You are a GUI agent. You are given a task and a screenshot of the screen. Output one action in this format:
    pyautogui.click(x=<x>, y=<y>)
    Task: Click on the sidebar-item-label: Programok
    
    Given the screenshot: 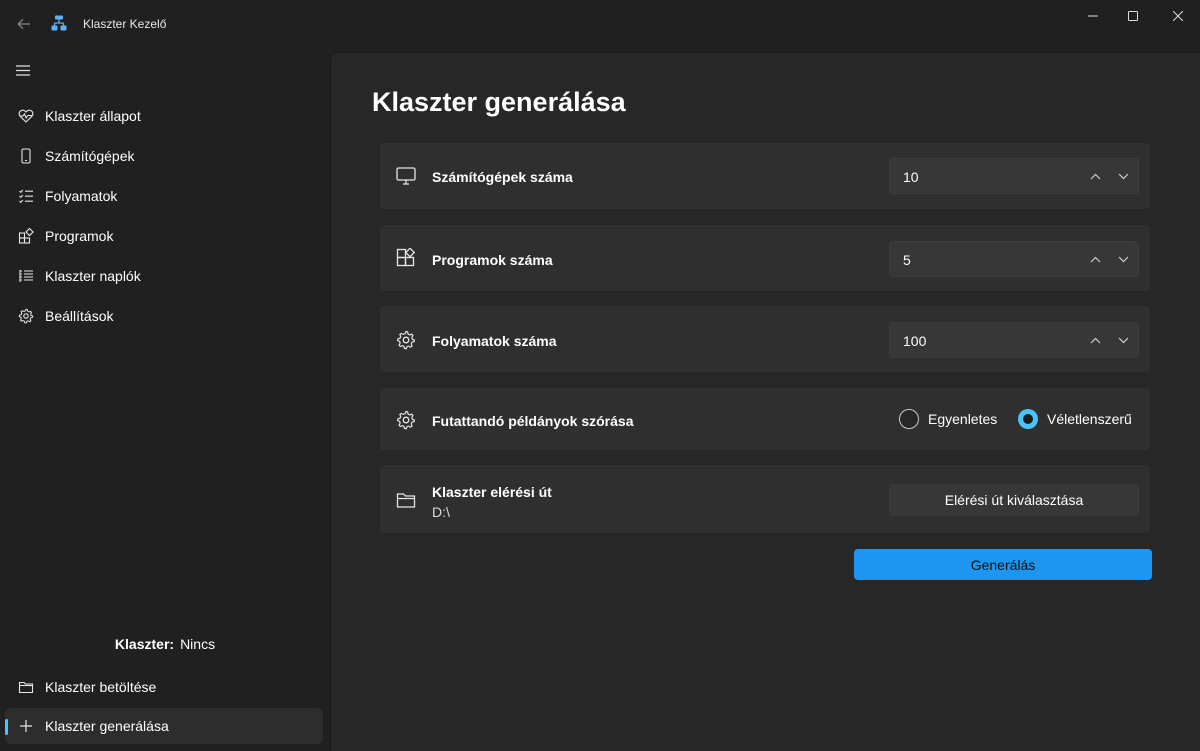 What is the action you would take?
    pyautogui.click(x=79, y=236)
    